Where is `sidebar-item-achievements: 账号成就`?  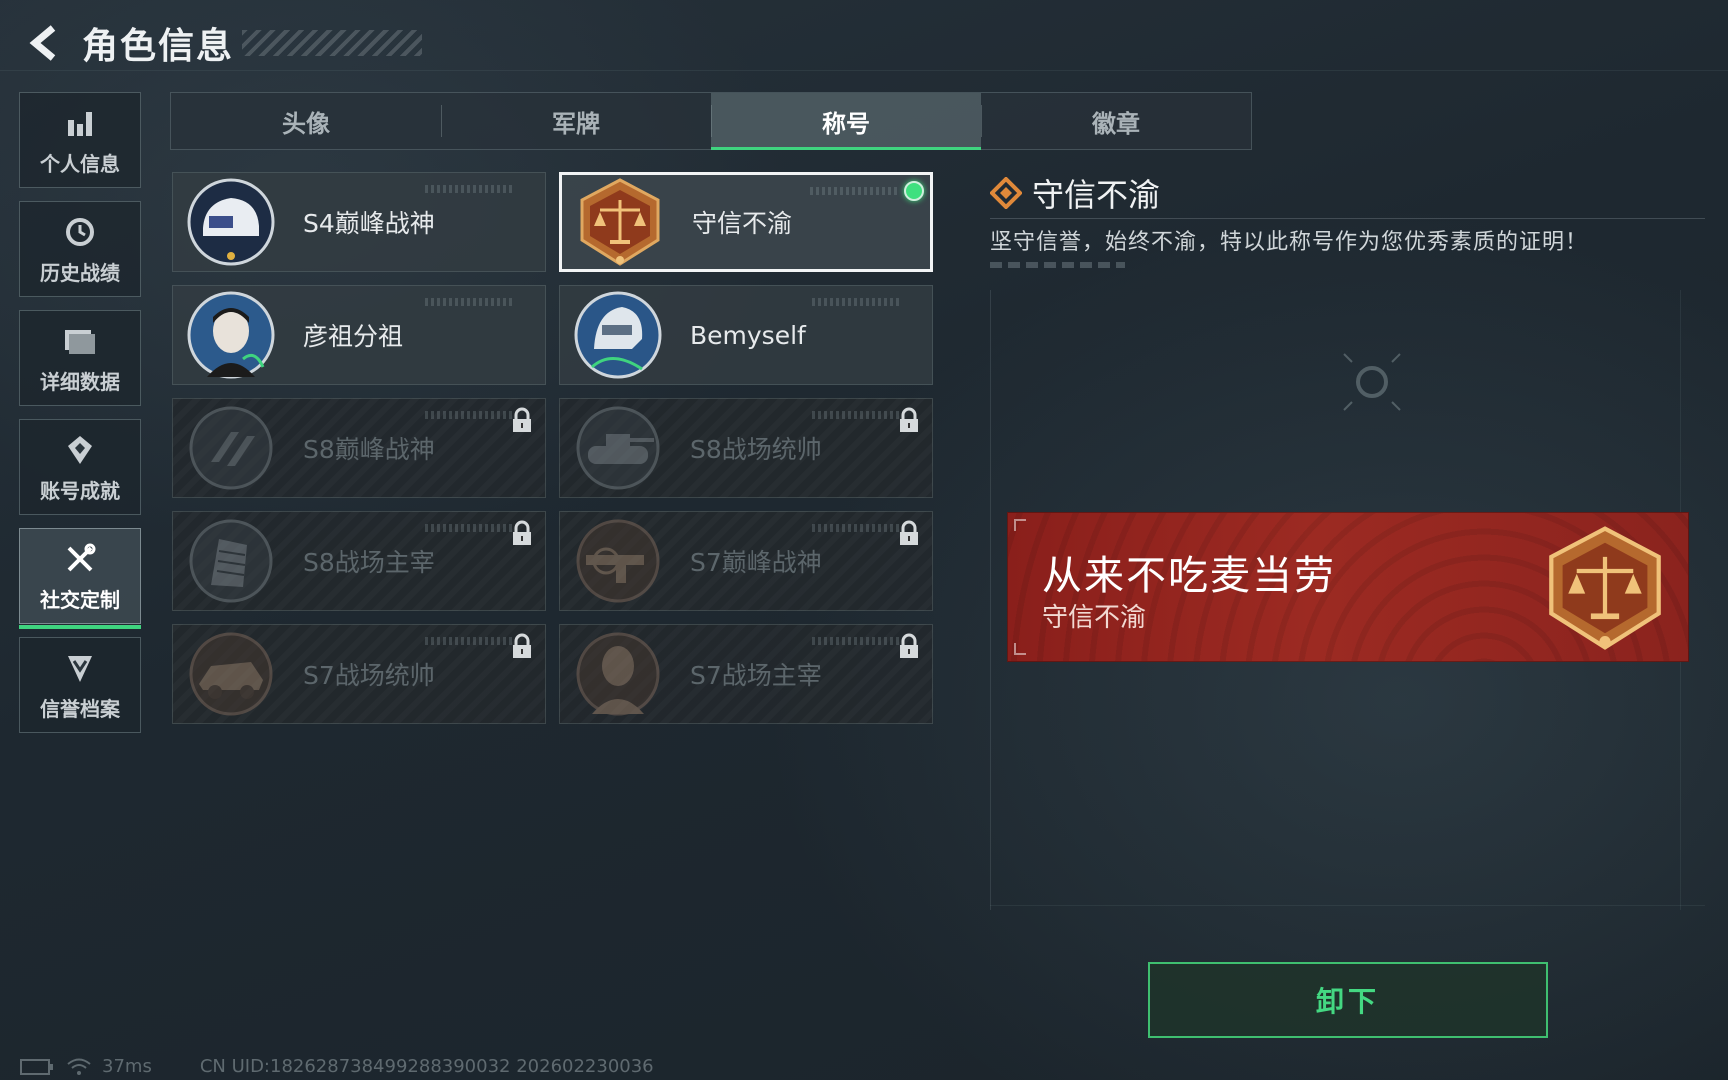
sidebar-item-achievements: 账号成就 is located at coordinates (80, 467).